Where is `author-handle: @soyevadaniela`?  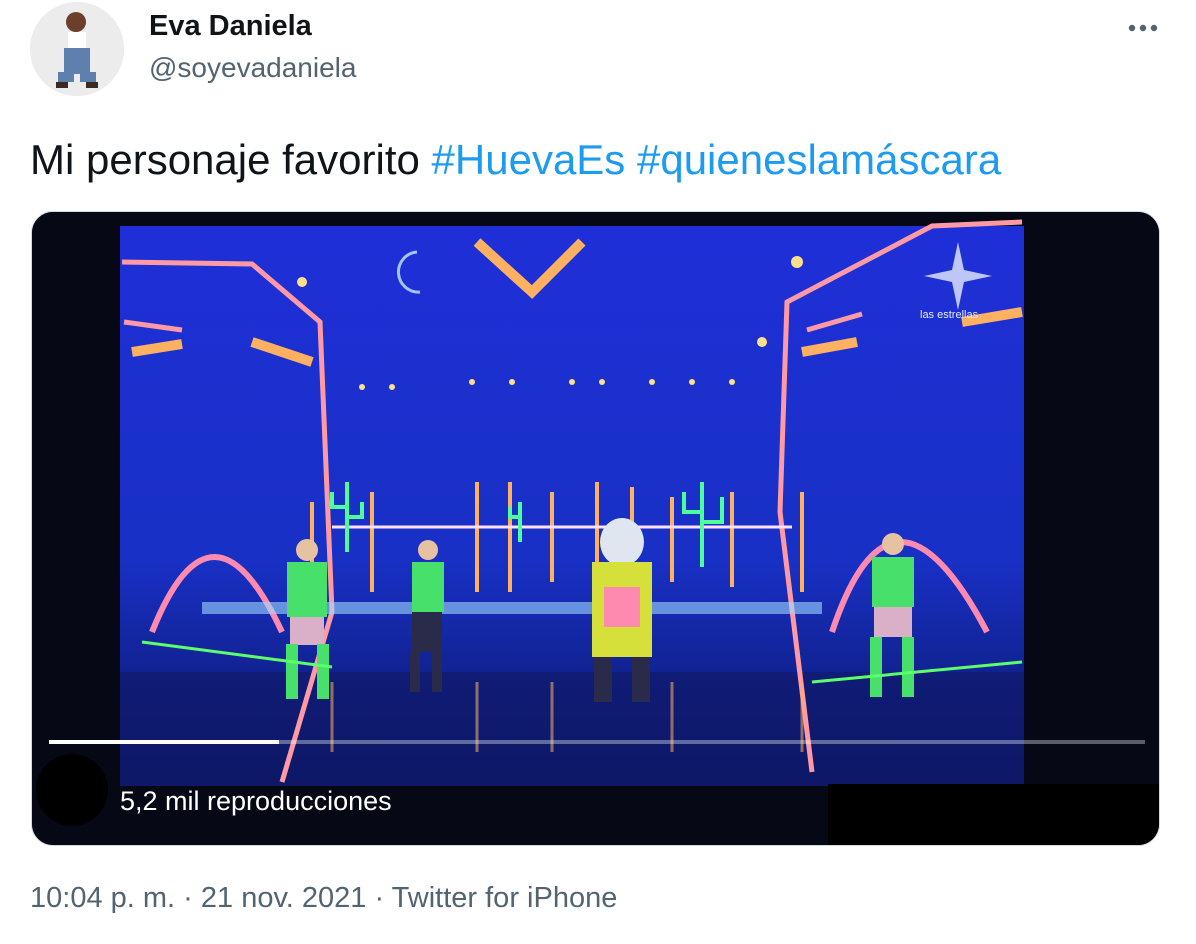
author-handle: @soyevadaniela is located at coordinates (252, 68).